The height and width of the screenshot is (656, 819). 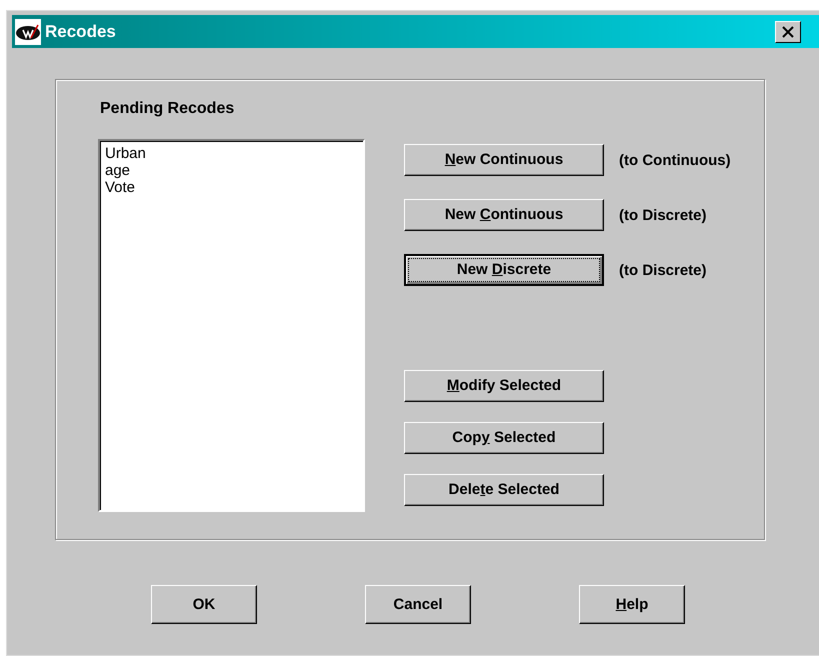 What do you see at coordinates (28, 31) in the screenshot?
I see `app-logo-icon` at bounding box center [28, 31].